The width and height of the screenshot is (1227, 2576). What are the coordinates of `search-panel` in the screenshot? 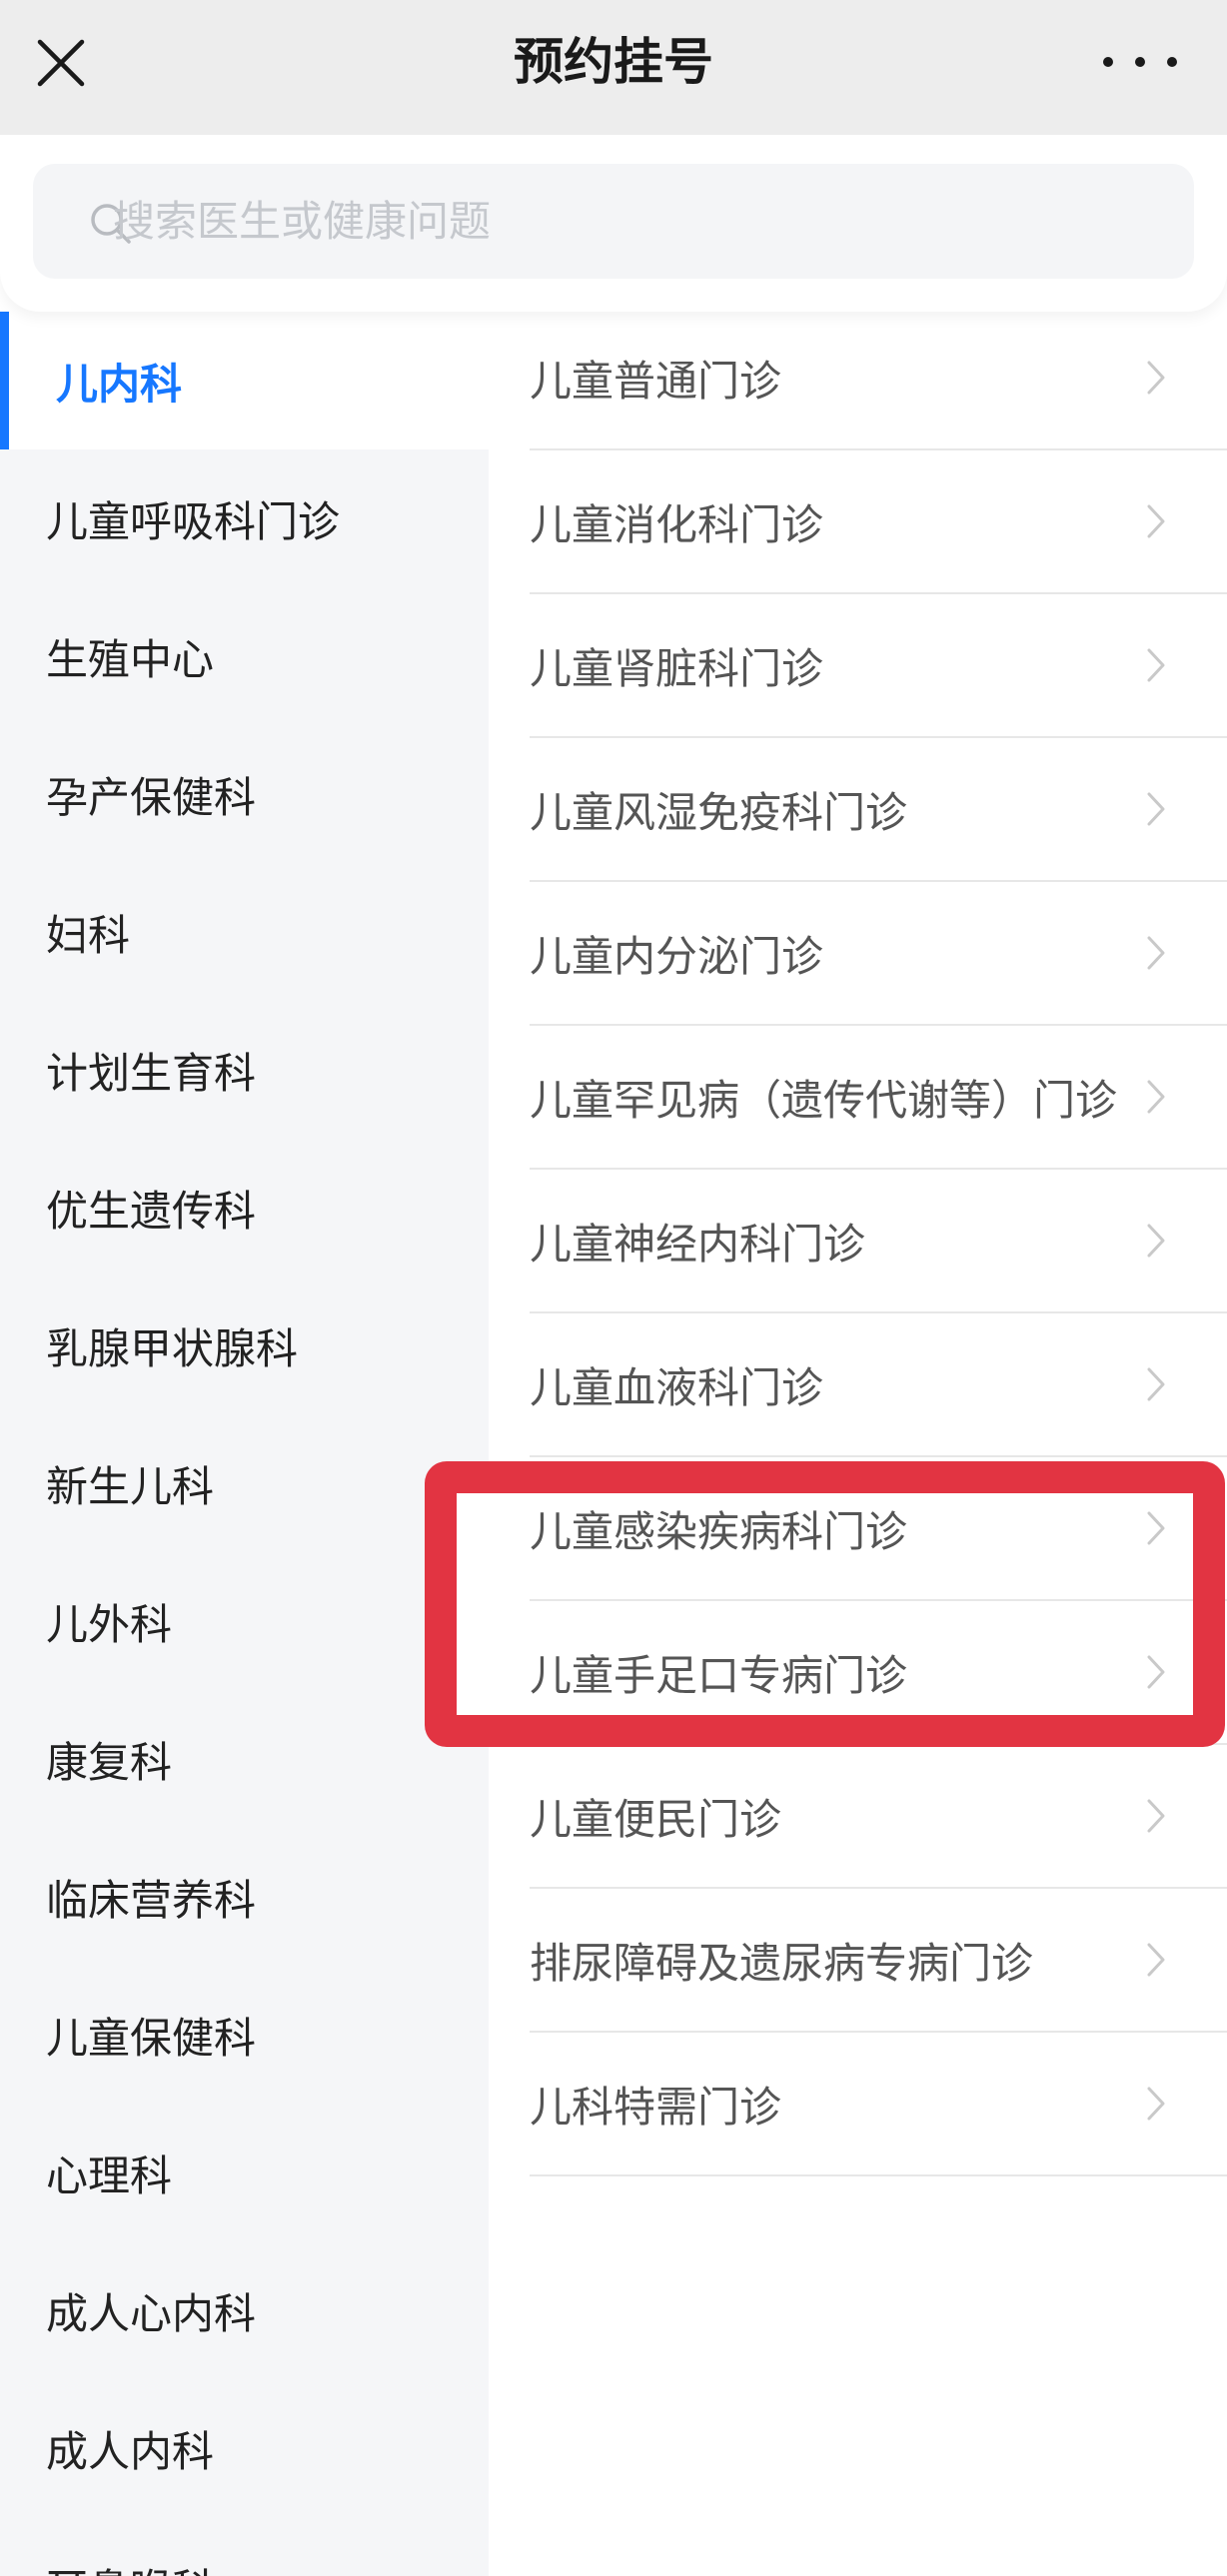 It's located at (613, 224).